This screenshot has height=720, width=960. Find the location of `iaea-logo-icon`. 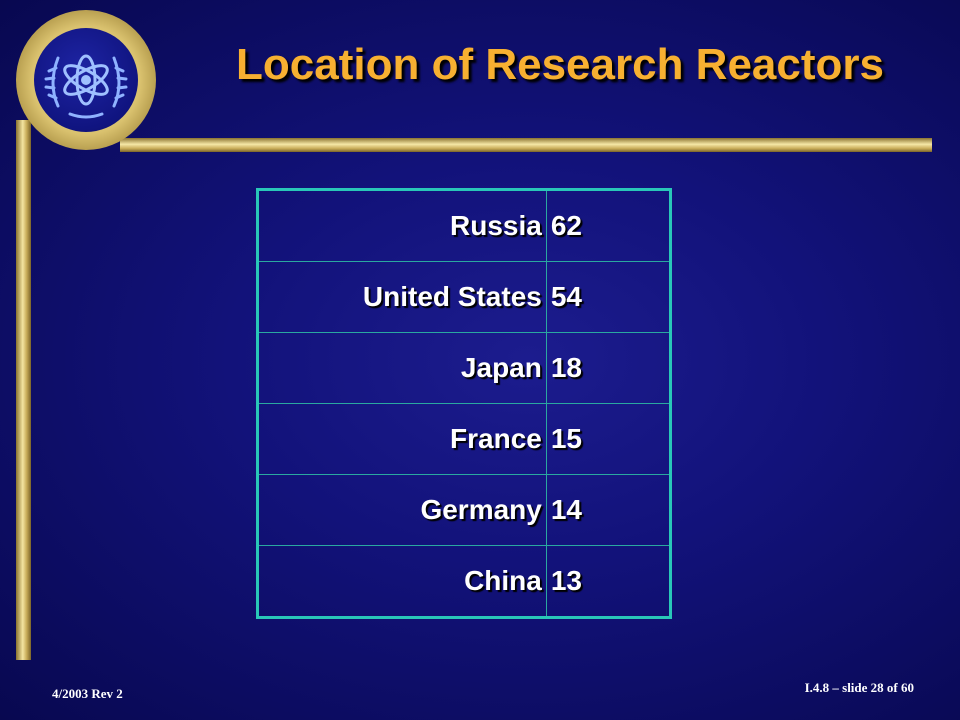

iaea-logo-icon is located at coordinates (86, 86).